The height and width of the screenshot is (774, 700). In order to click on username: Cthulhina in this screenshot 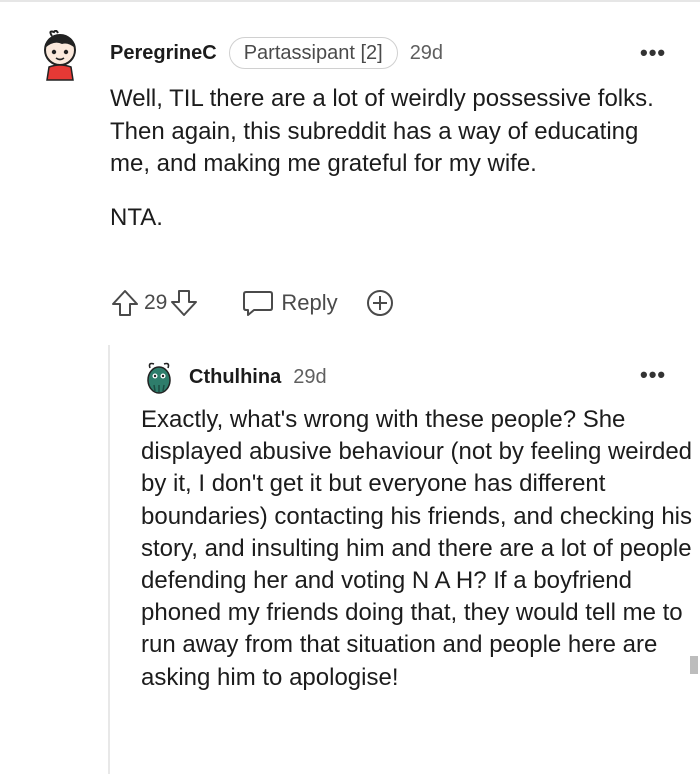, I will do `click(235, 377)`.